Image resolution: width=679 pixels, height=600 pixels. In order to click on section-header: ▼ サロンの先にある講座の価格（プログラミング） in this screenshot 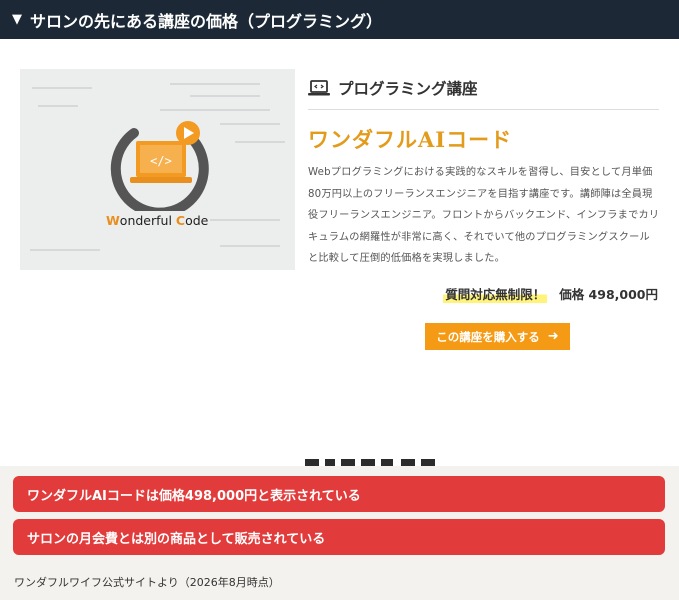, I will do `click(339, 19)`.